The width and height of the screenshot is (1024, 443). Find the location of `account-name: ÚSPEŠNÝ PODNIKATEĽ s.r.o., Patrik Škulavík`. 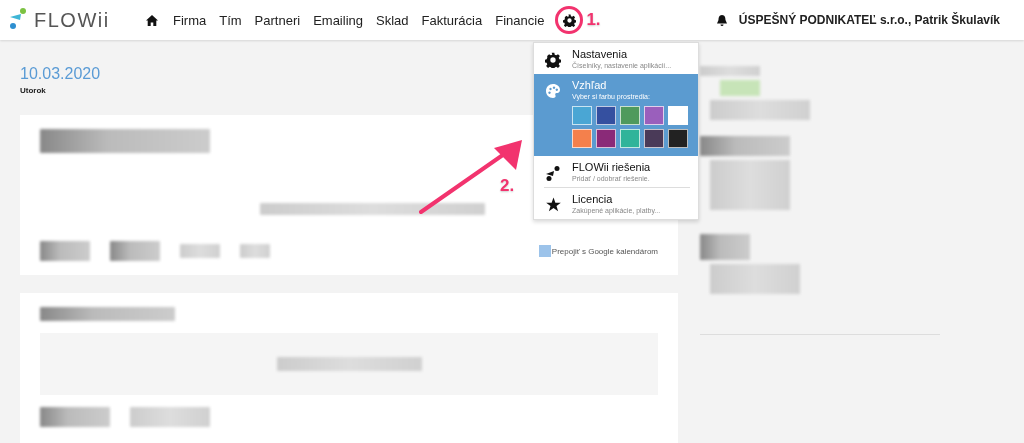

account-name: ÚSPEŠNÝ PODNIKATEĽ s.r.o., Patrik Škulavík is located at coordinates (869, 20).